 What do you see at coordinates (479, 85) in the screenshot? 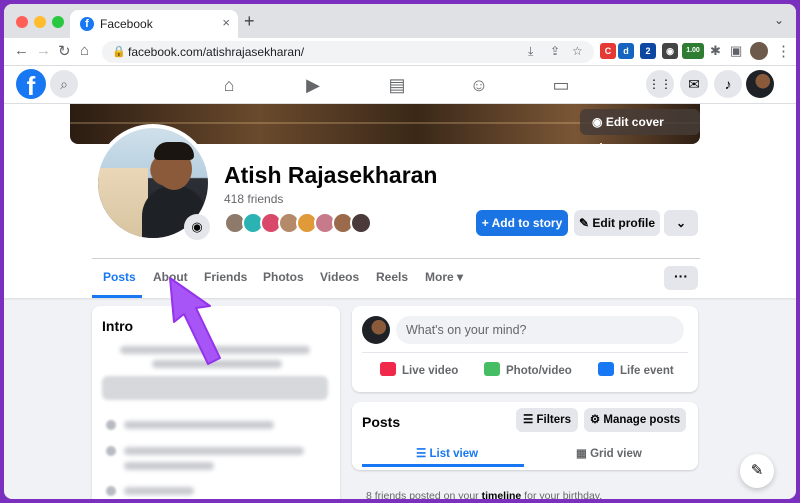
I see `groups-nav-icon: ☺` at bounding box center [479, 85].